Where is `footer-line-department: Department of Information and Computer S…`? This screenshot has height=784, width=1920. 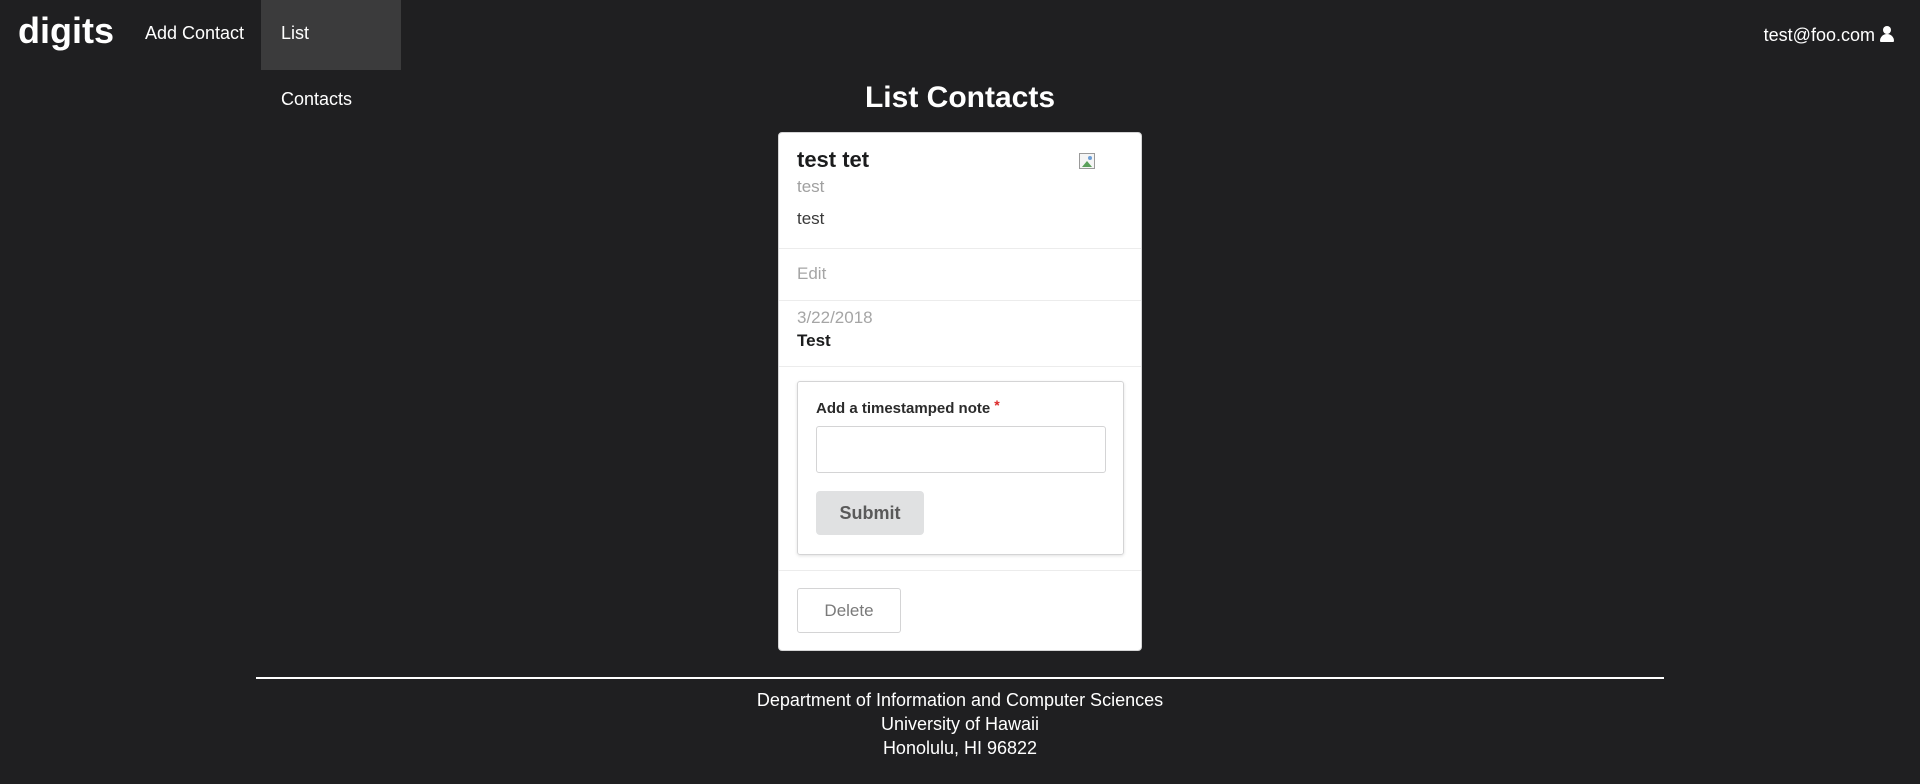
footer-line-department: Department of Information and Computer S… is located at coordinates (960, 700).